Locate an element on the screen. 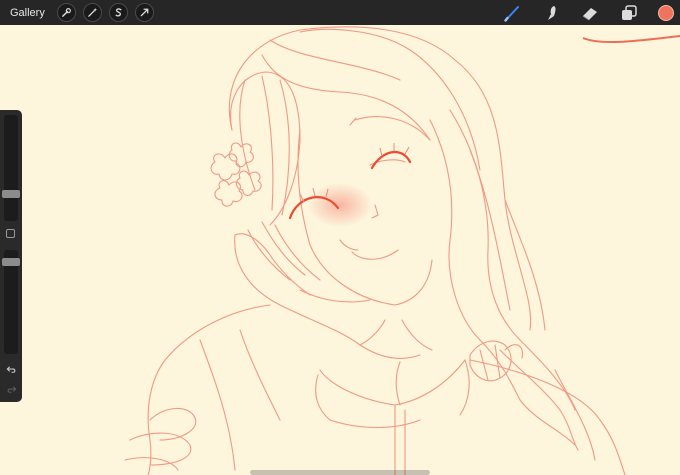 This screenshot has width=680, height=475. smudge-tool is located at coordinates (551, 13).